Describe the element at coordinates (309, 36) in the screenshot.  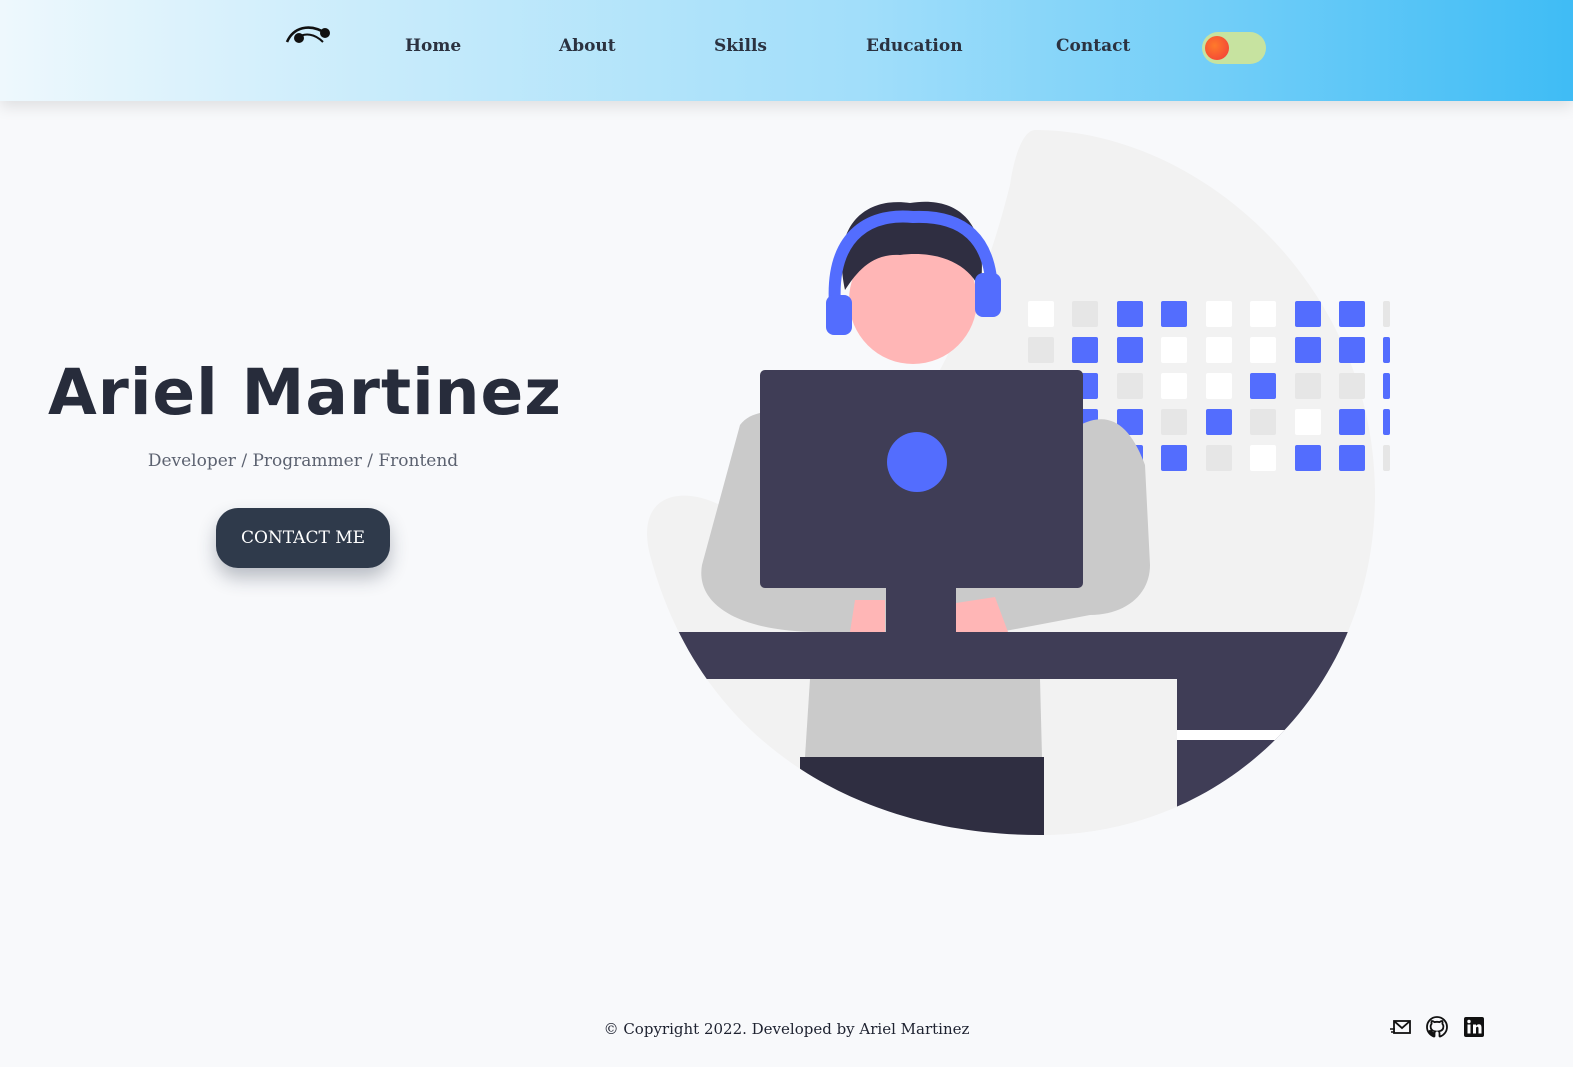
I see `signature-logo-icon` at that location.